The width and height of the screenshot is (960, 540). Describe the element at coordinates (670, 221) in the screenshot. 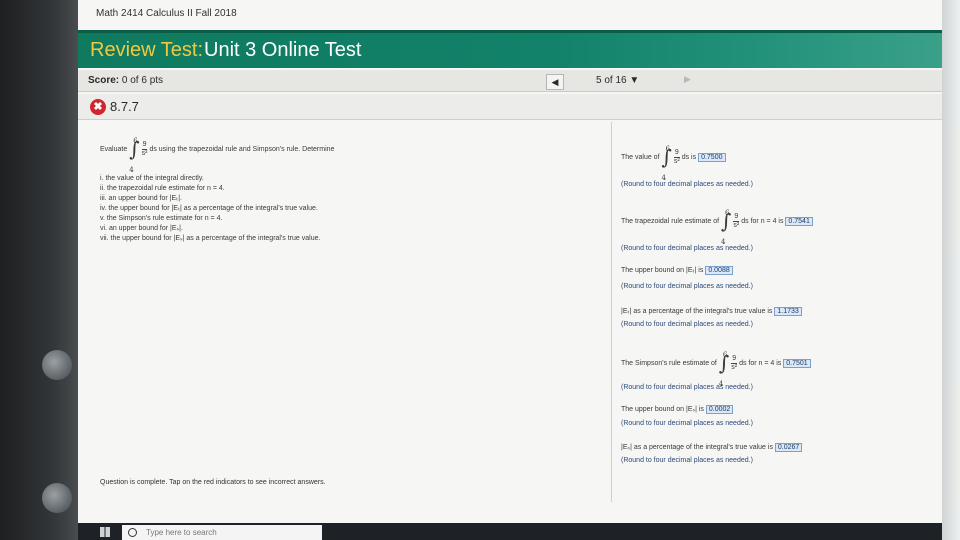

I see `answer-2-text: The trapezoidal rule estimate of` at that location.